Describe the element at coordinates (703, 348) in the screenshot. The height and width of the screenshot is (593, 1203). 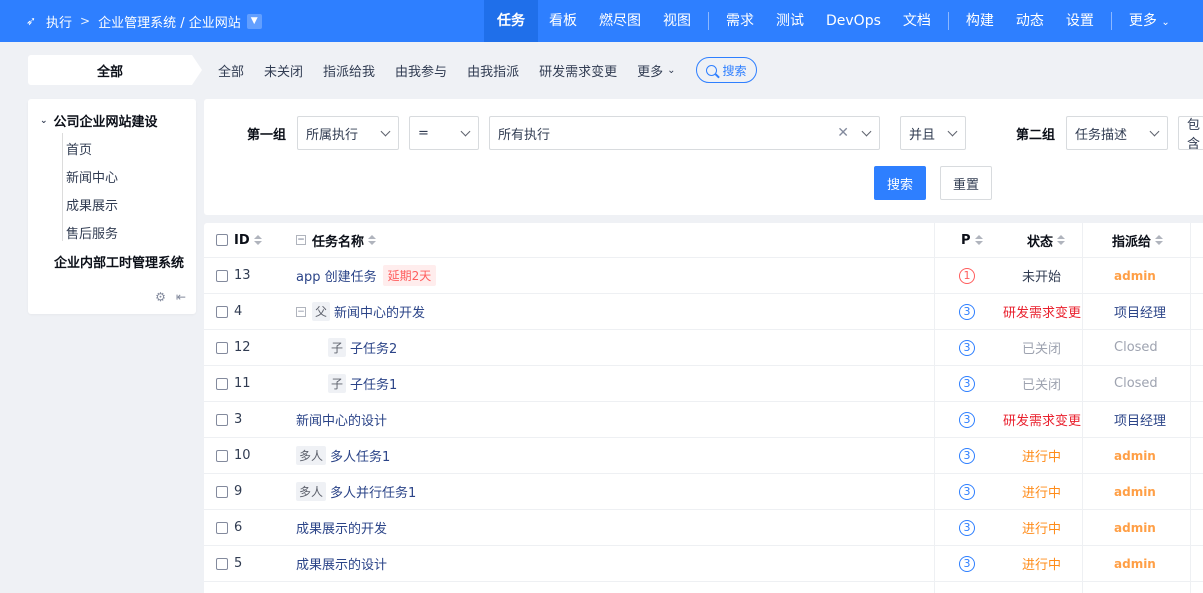
I see `table-row: 12 子子任务2 3 已关闭 Closed` at that location.